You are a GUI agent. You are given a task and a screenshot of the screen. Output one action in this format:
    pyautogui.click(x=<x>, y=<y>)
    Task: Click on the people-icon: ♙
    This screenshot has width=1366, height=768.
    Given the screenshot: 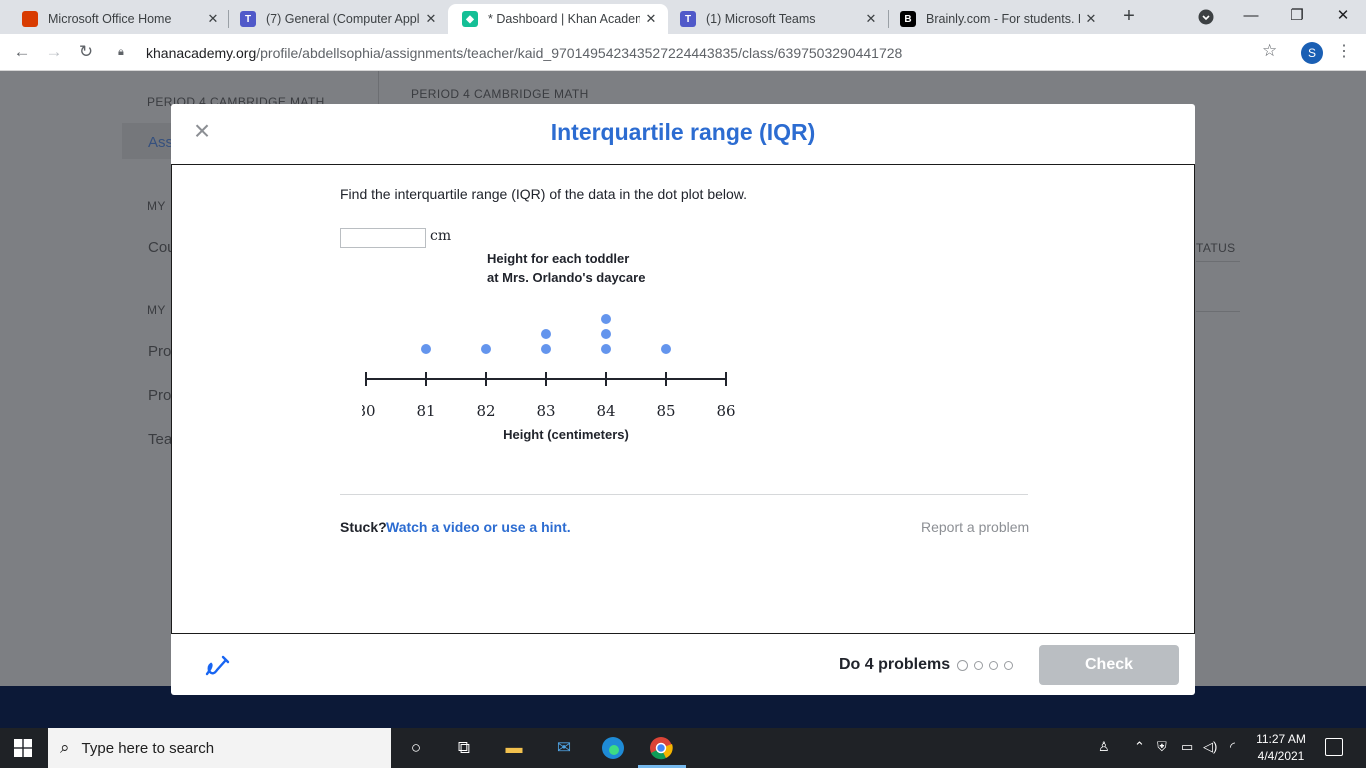 What is the action you would take?
    pyautogui.click(x=1104, y=747)
    